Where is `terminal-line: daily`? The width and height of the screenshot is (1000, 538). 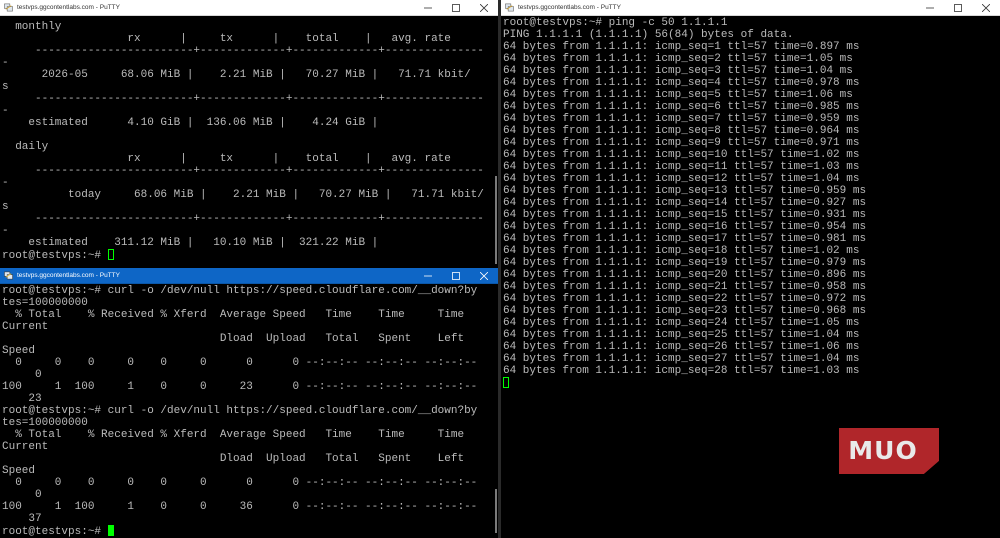 terminal-line: daily is located at coordinates (25, 147).